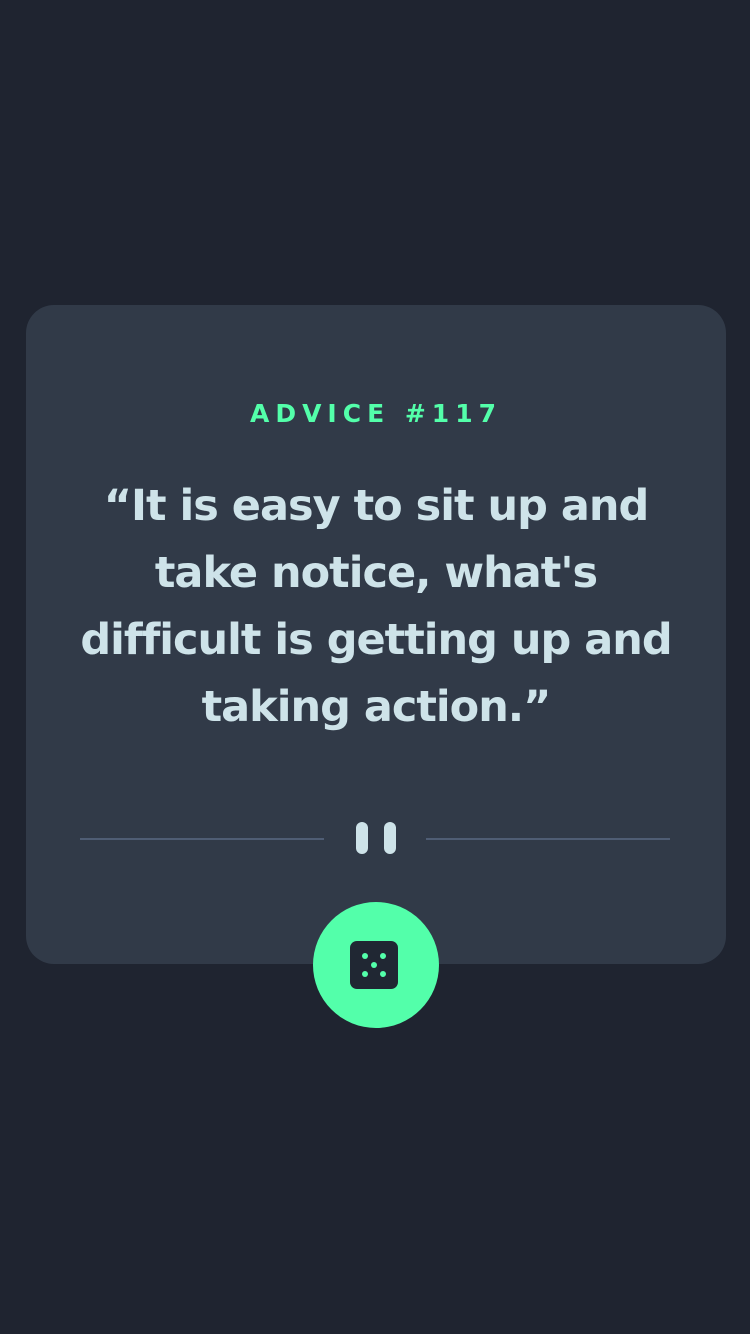 The image size is (750, 1334). What do you see at coordinates (548, 839) in the screenshot?
I see `divider-line-right` at bounding box center [548, 839].